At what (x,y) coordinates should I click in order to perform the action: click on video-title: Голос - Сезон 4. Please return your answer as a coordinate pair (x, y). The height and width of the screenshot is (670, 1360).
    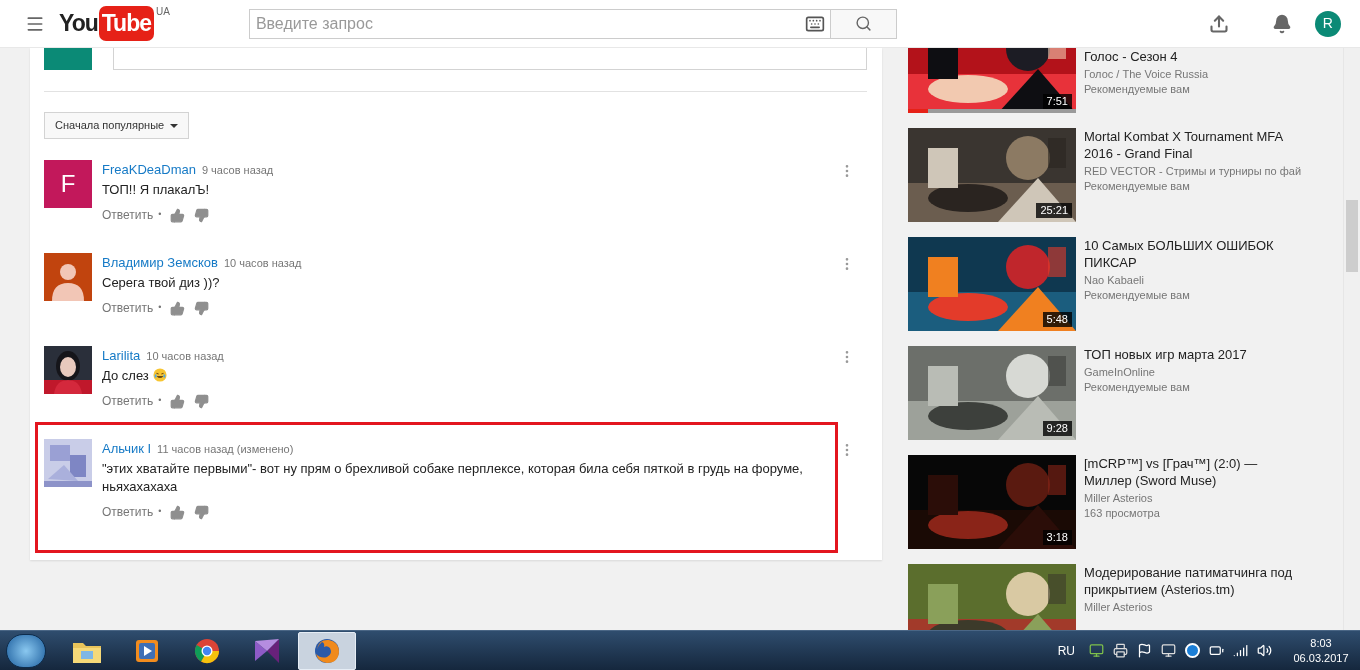
    Looking at the image, I should click on (1191, 56).